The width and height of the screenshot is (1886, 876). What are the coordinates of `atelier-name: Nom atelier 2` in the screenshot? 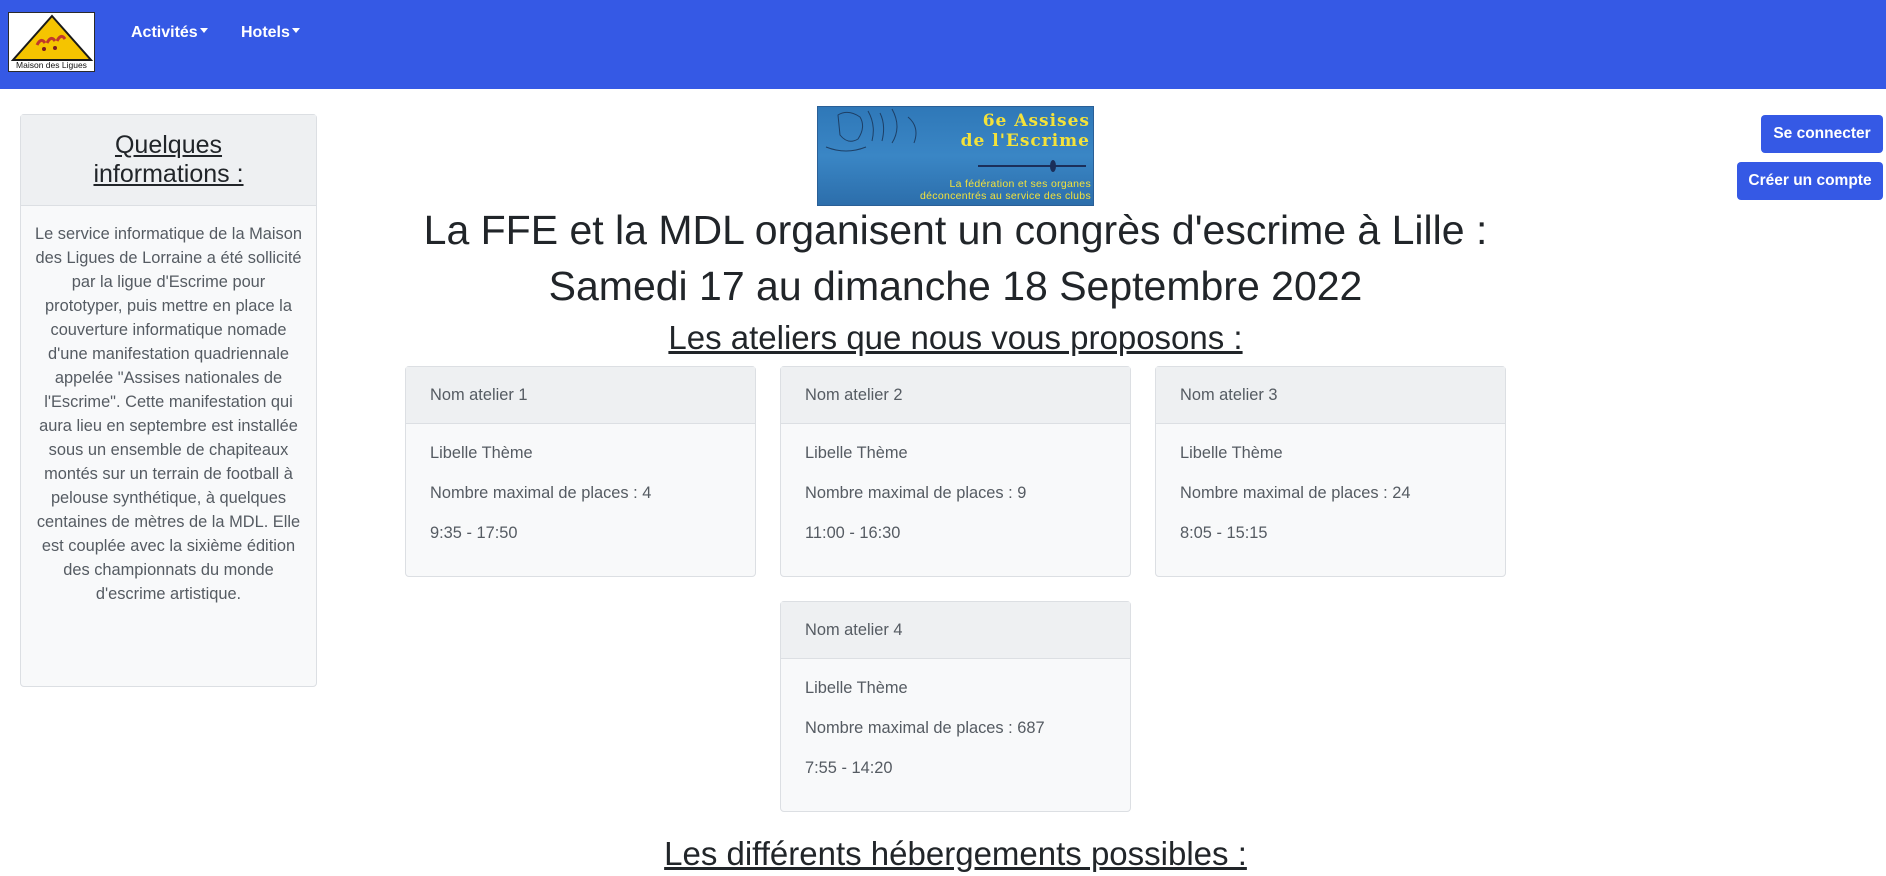 It's located at (955, 395).